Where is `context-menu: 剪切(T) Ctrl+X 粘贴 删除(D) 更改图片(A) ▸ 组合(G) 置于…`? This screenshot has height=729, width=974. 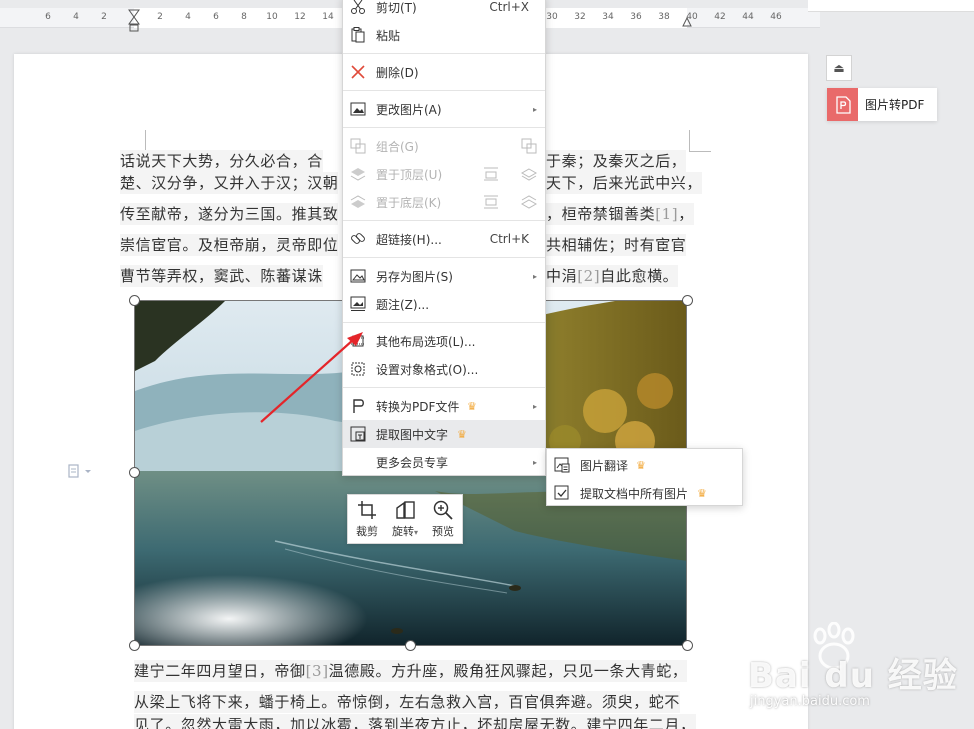 context-menu: 剪切(T) Ctrl+X 粘贴 删除(D) 更改图片(A) ▸ 组合(G) 置于… is located at coordinates (444, 238).